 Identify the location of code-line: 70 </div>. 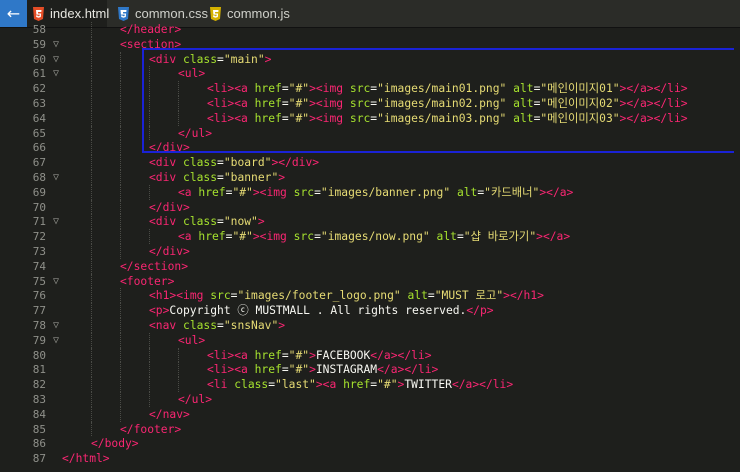
(370, 207).